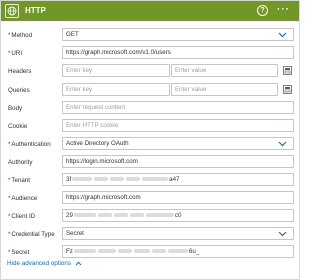 This screenshot has width=320, height=280. What do you see at coordinates (19, 180) in the screenshot?
I see `tenant-label: *Tenant` at bounding box center [19, 180].